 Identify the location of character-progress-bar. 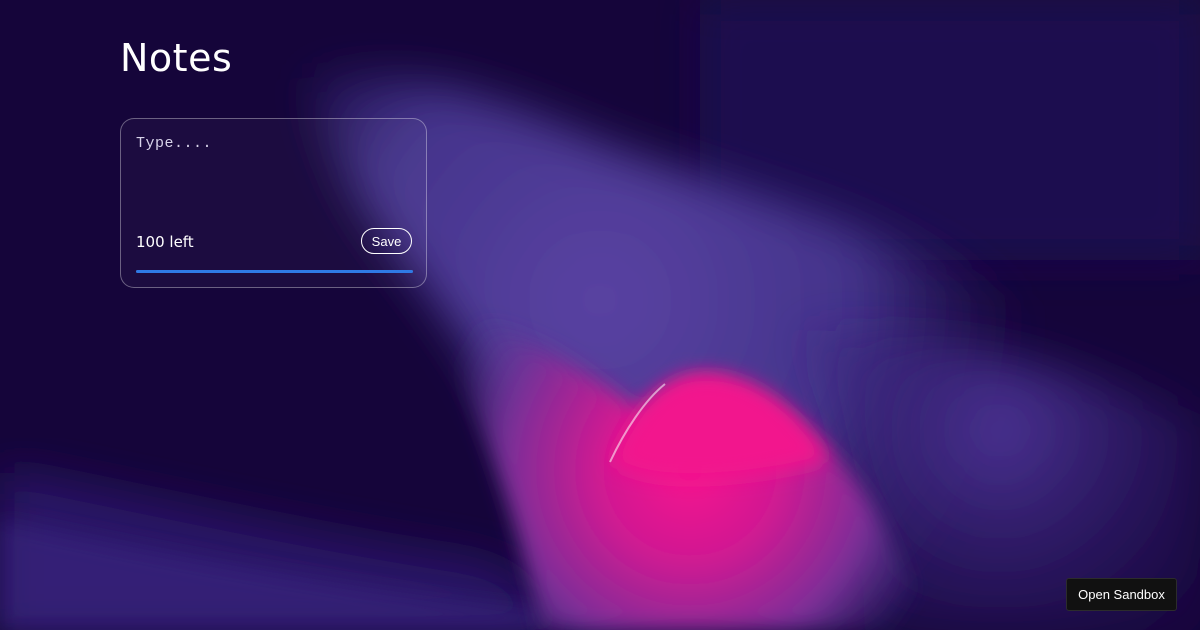
(274, 271).